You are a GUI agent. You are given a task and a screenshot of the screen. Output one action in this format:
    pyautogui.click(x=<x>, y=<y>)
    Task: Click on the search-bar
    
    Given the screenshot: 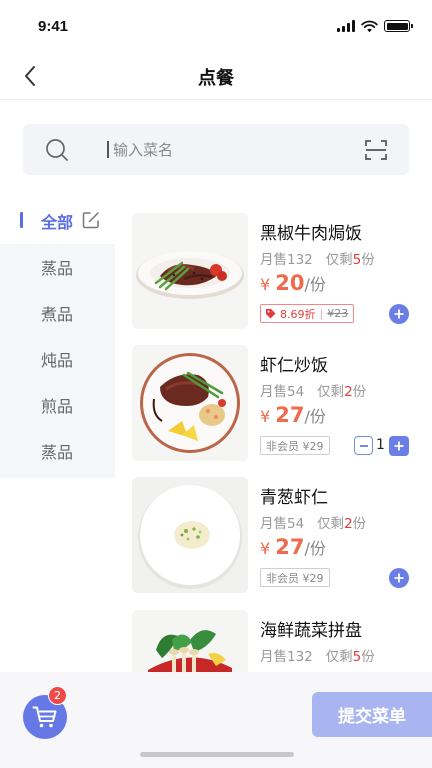 What is the action you would take?
    pyautogui.click(x=216, y=149)
    